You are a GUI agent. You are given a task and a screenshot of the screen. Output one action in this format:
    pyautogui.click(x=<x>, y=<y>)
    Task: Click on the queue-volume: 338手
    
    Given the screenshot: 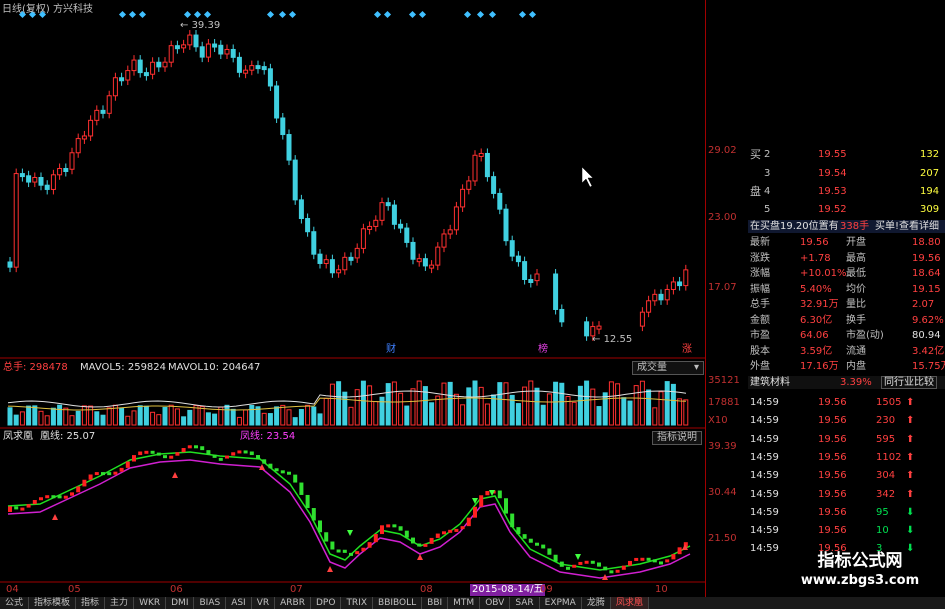 What is the action you would take?
    pyautogui.click(x=855, y=226)
    